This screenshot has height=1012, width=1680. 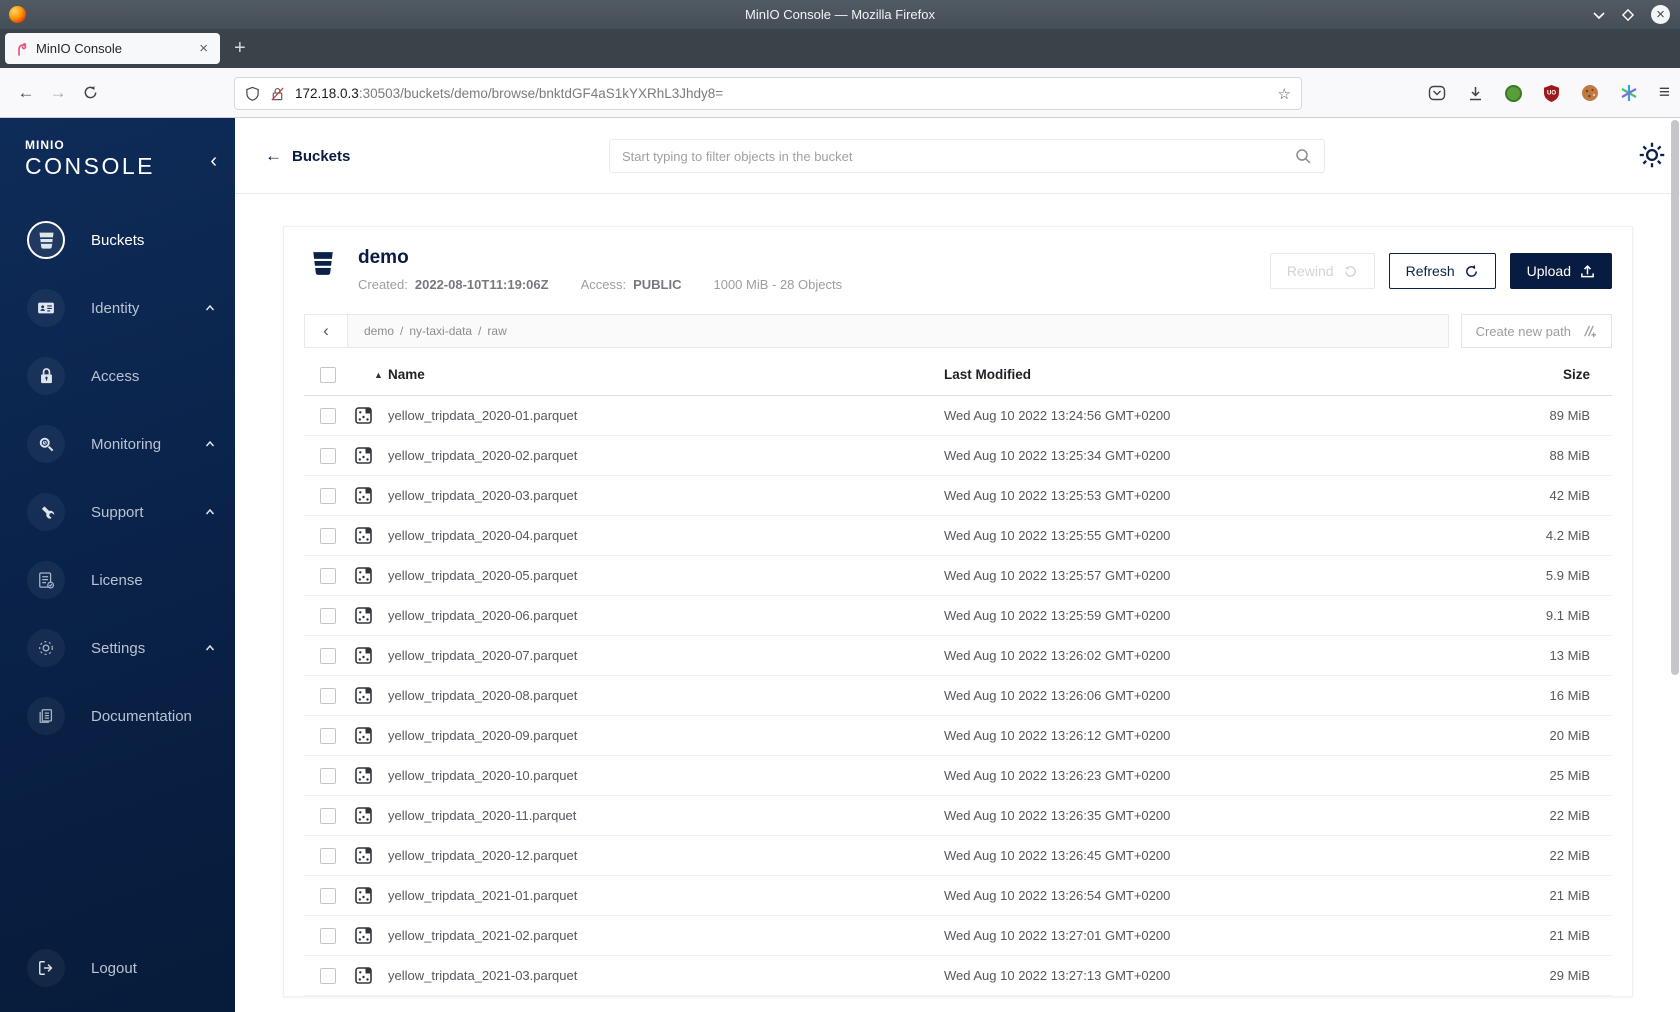 I want to click on sidebar-collapse-icon: ‹, so click(x=213, y=161).